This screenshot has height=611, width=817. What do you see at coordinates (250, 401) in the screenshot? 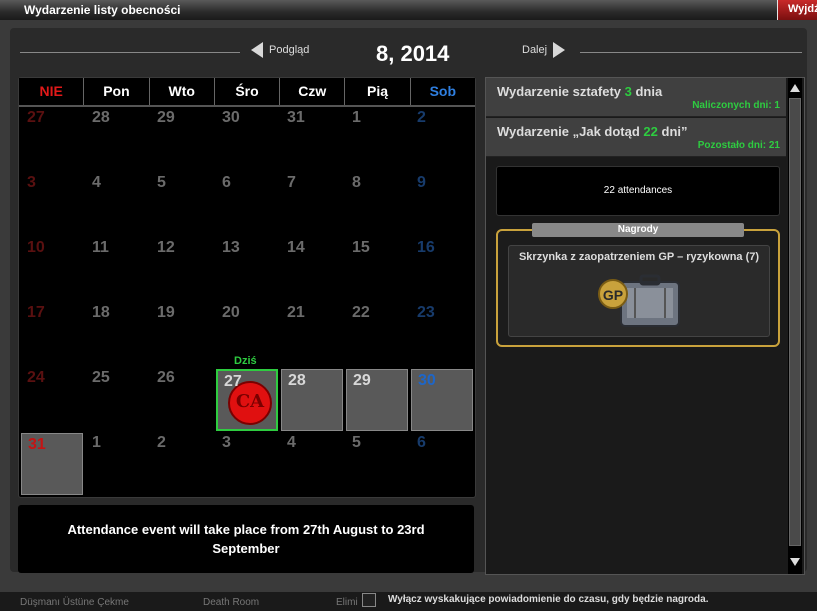
I see `stamp-text: CA` at bounding box center [250, 401].